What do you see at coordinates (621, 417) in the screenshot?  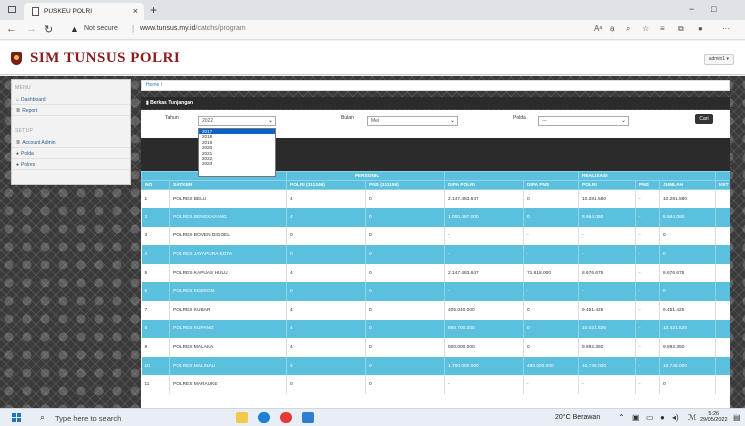 I see `tray-chevron-icon: ⌃` at bounding box center [621, 417].